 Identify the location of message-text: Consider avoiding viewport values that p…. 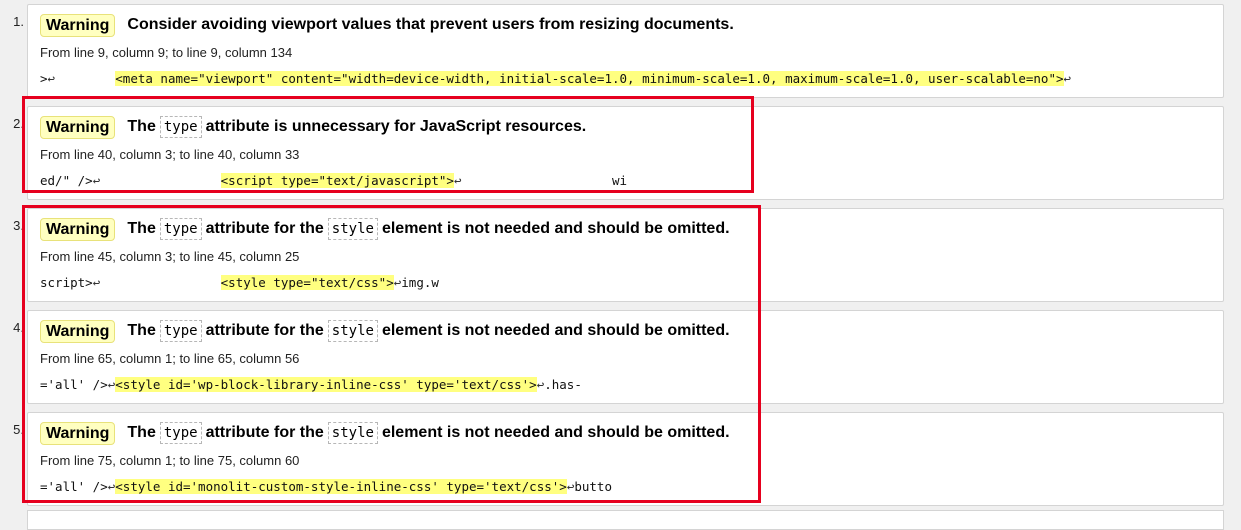
(430, 24).